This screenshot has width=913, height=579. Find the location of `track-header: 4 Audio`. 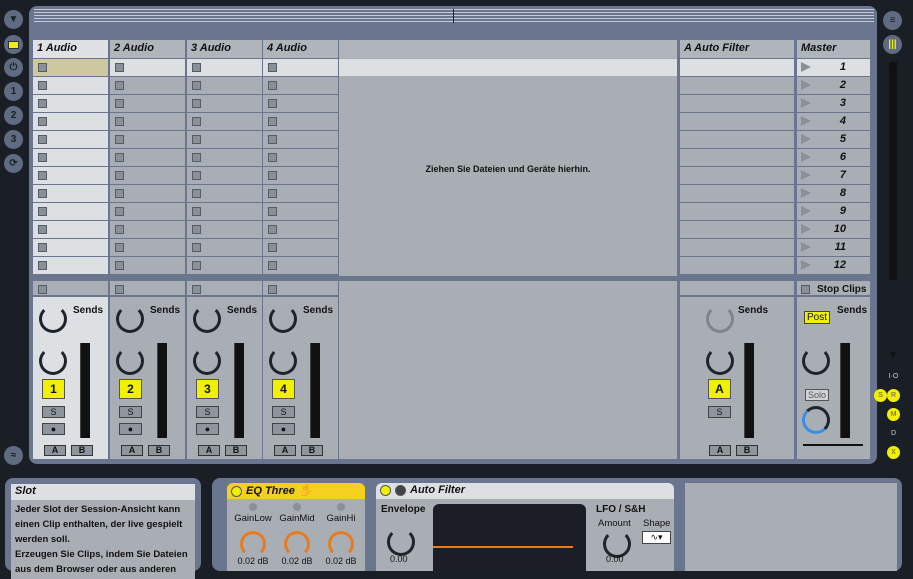

track-header: 4 Audio is located at coordinates (300, 49).